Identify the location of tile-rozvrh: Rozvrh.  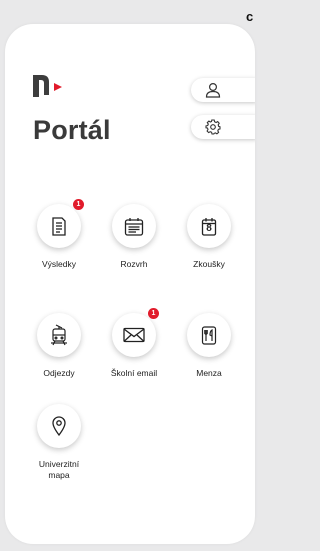
(134, 237).